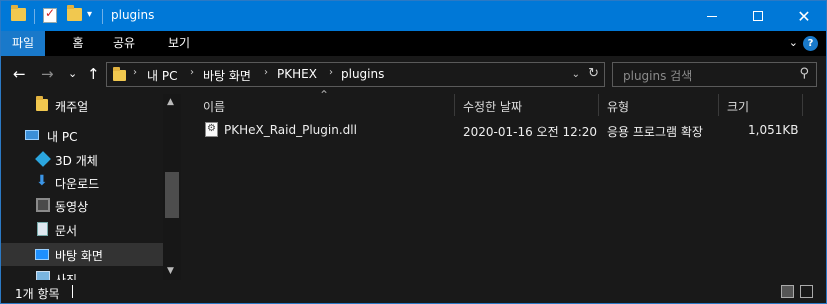  I want to click on dll-file-icon, so click(211, 129).